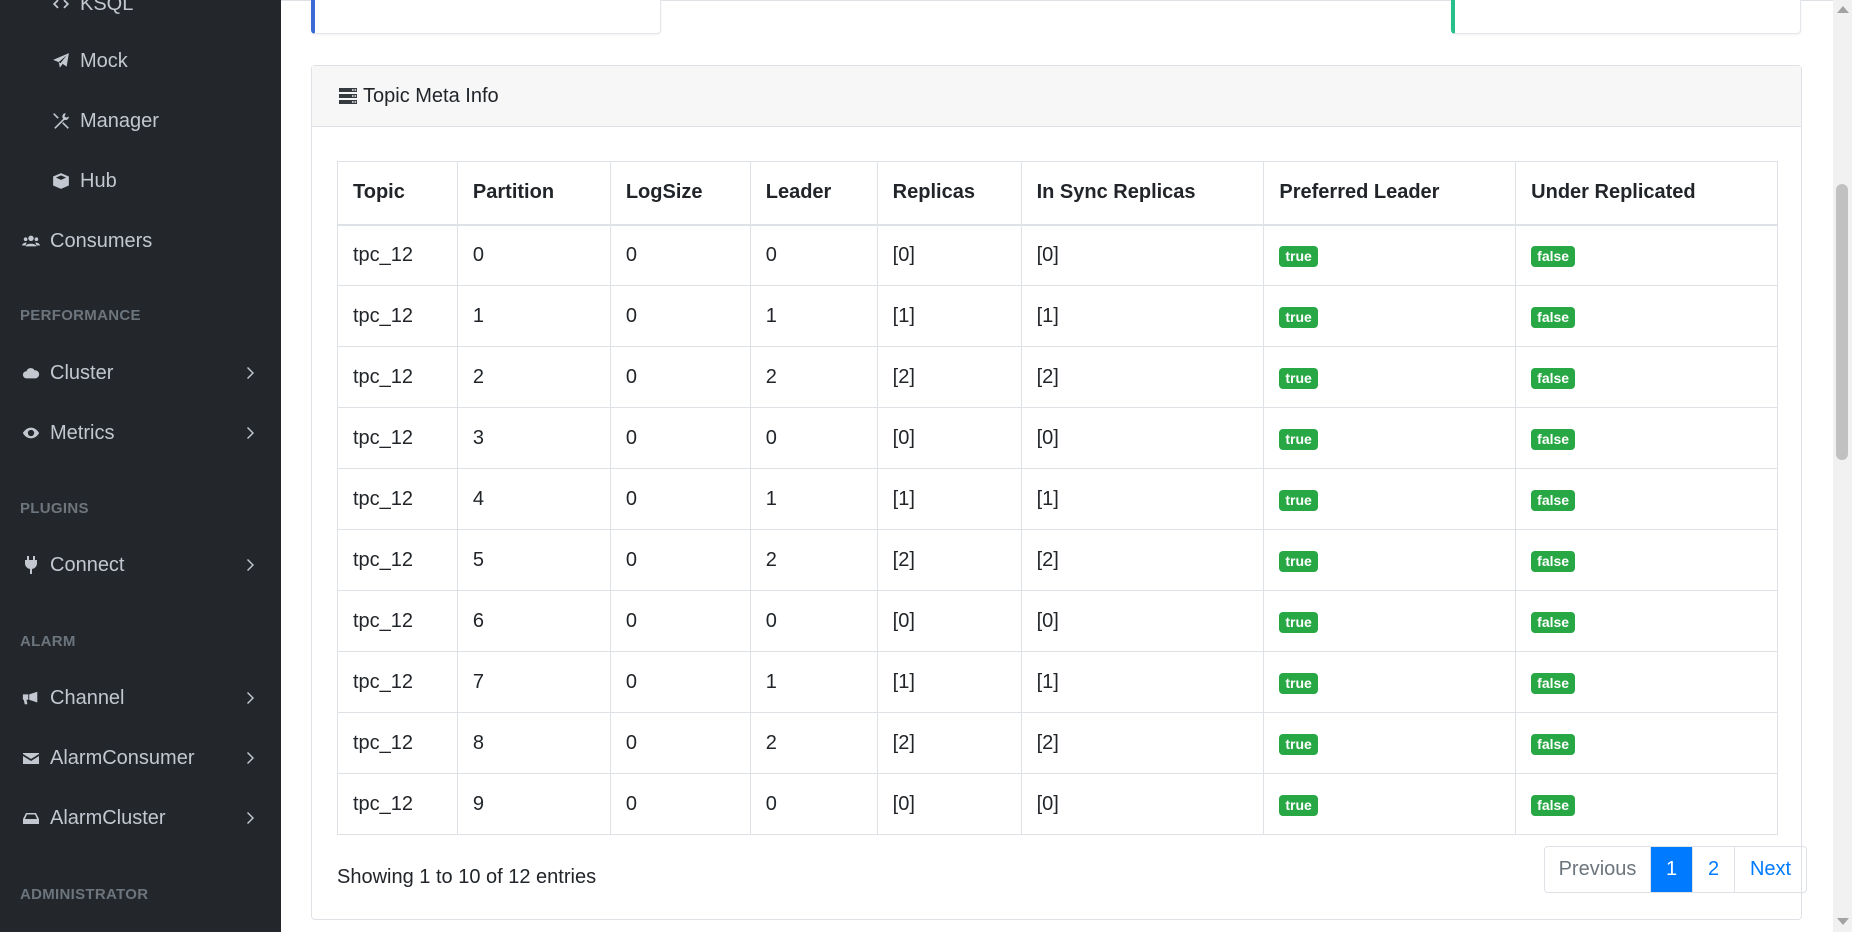 The height and width of the screenshot is (932, 1852). I want to click on column-header-partition: Partition, so click(533, 193).